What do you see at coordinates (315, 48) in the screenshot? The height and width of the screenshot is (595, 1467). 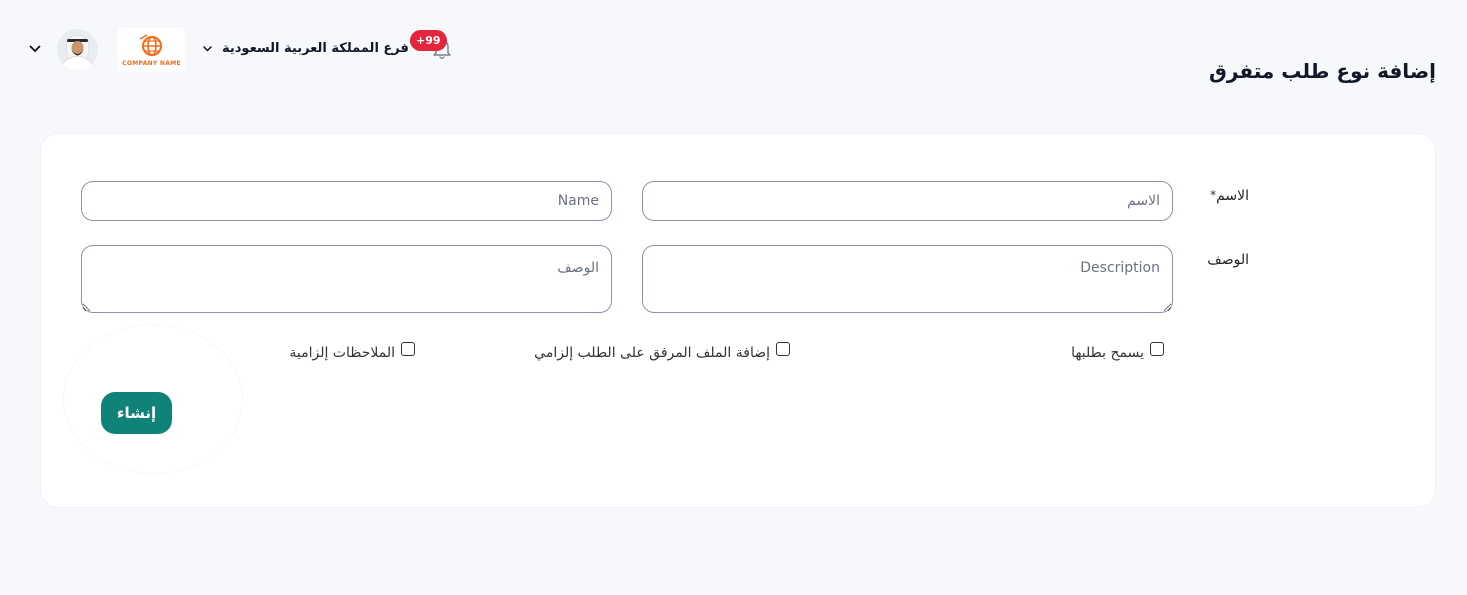 I see `branch-selector: فرع المملكة العربية السعودية` at bounding box center [315, 48].